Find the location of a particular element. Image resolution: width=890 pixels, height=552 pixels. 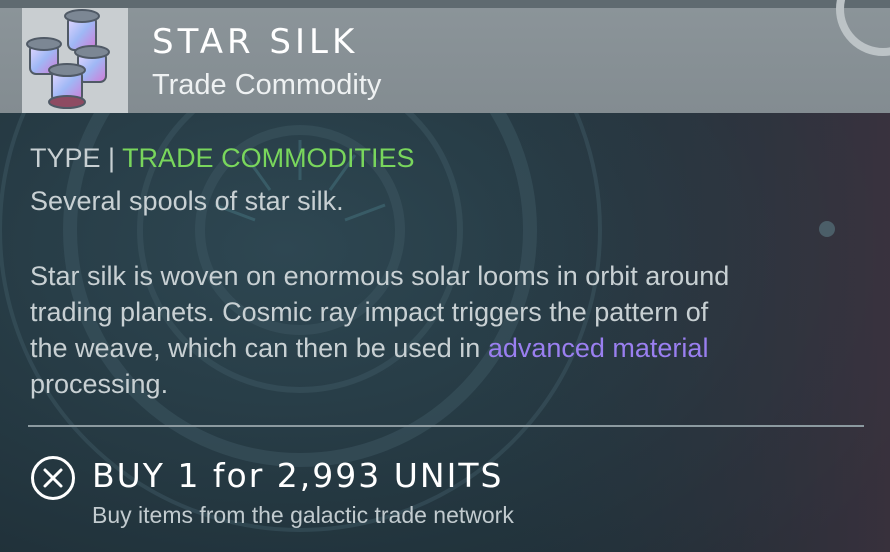

item-title: STAR SILK is located at coordinates (255, 42).